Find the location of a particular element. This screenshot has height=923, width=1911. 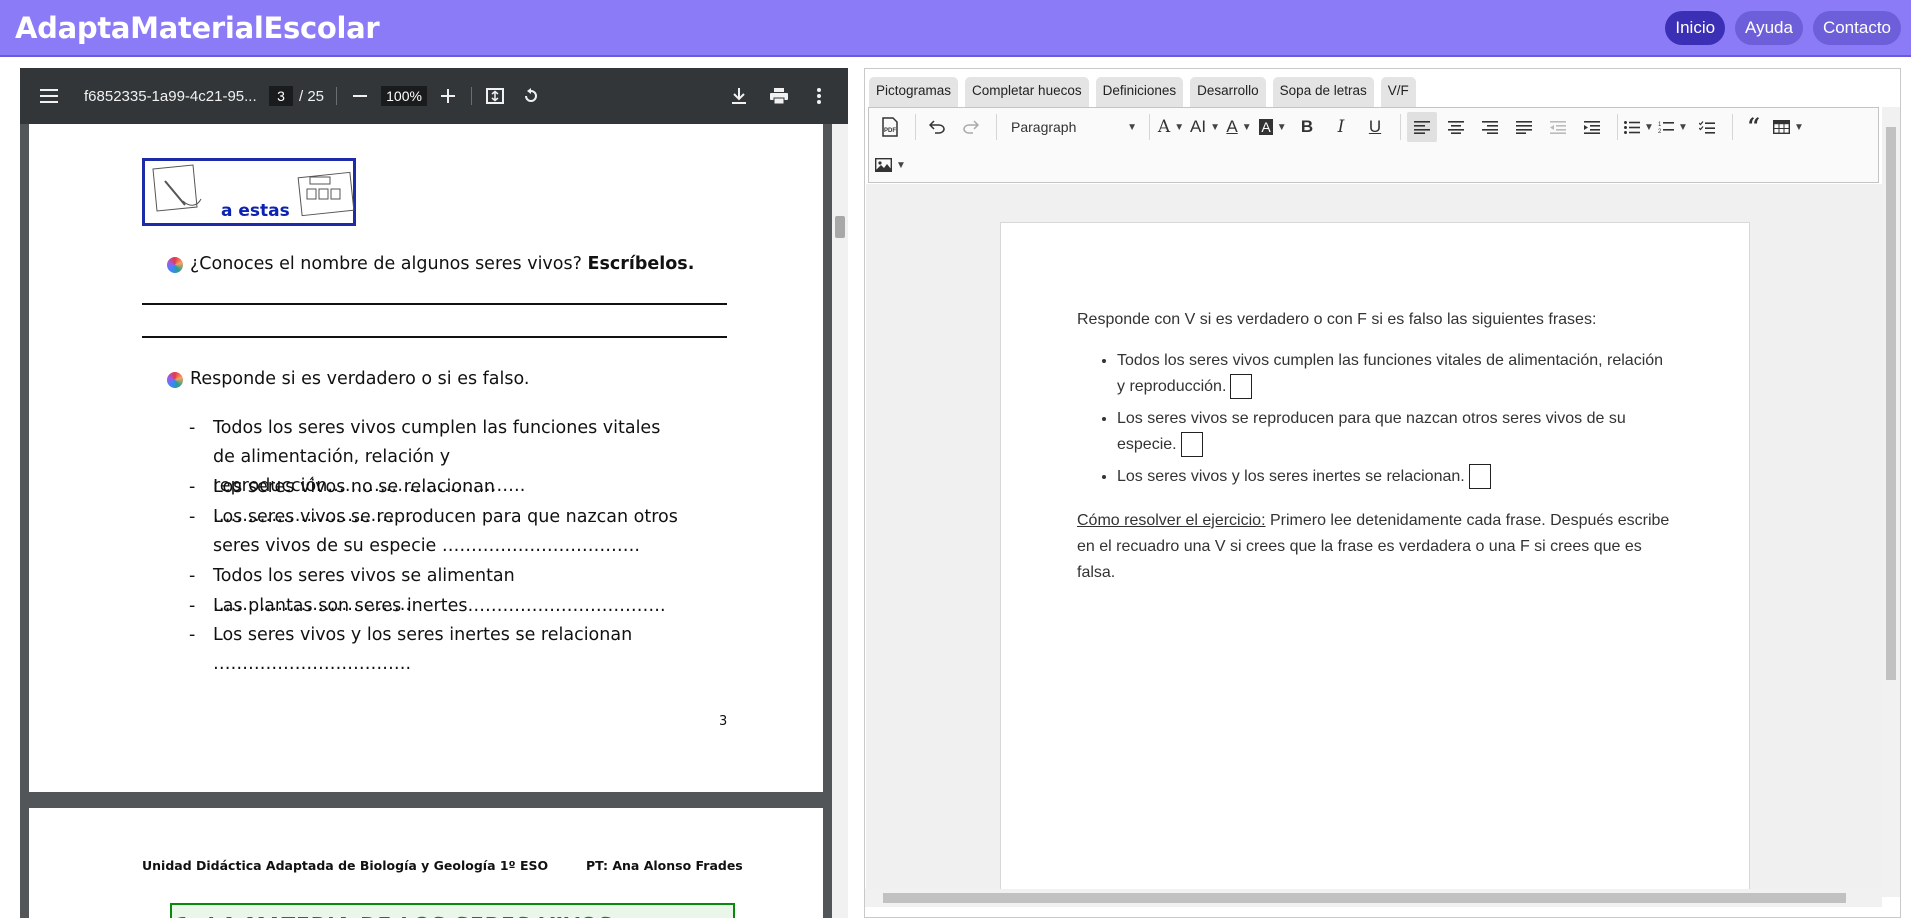

svg-text: 2 is located at coordinates (1660, 131).